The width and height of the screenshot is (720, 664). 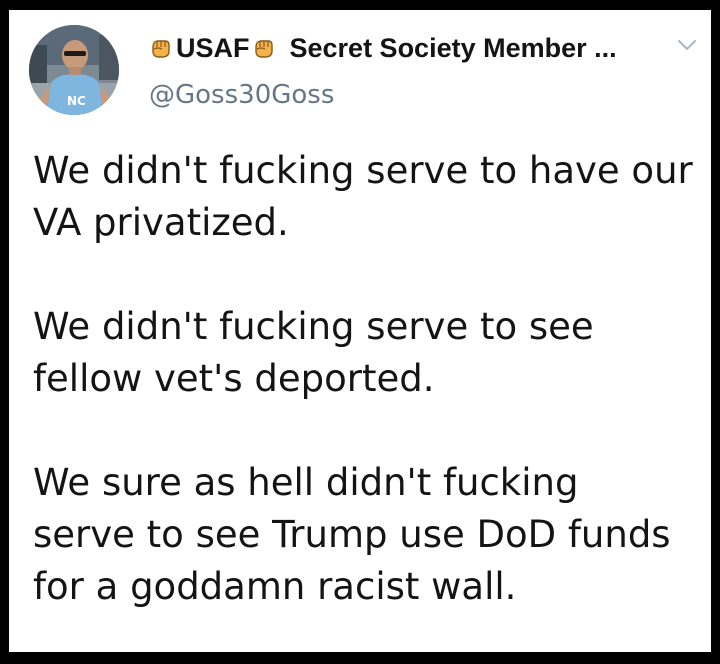 I want to click on chevron-down-icon, so click(x=687, y=45).